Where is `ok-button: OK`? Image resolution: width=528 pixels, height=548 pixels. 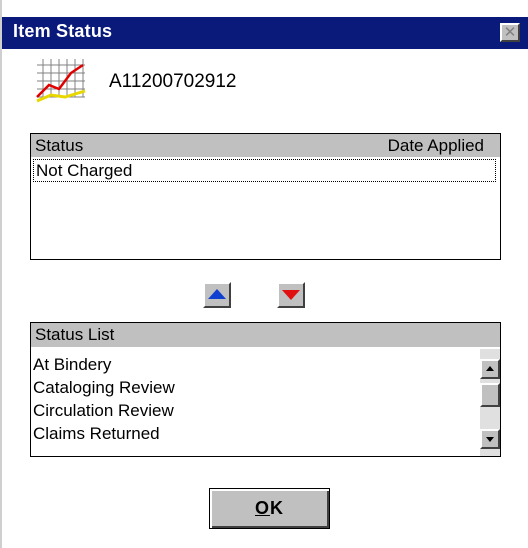
ok-button: OK is located at coordinates (269, 508).